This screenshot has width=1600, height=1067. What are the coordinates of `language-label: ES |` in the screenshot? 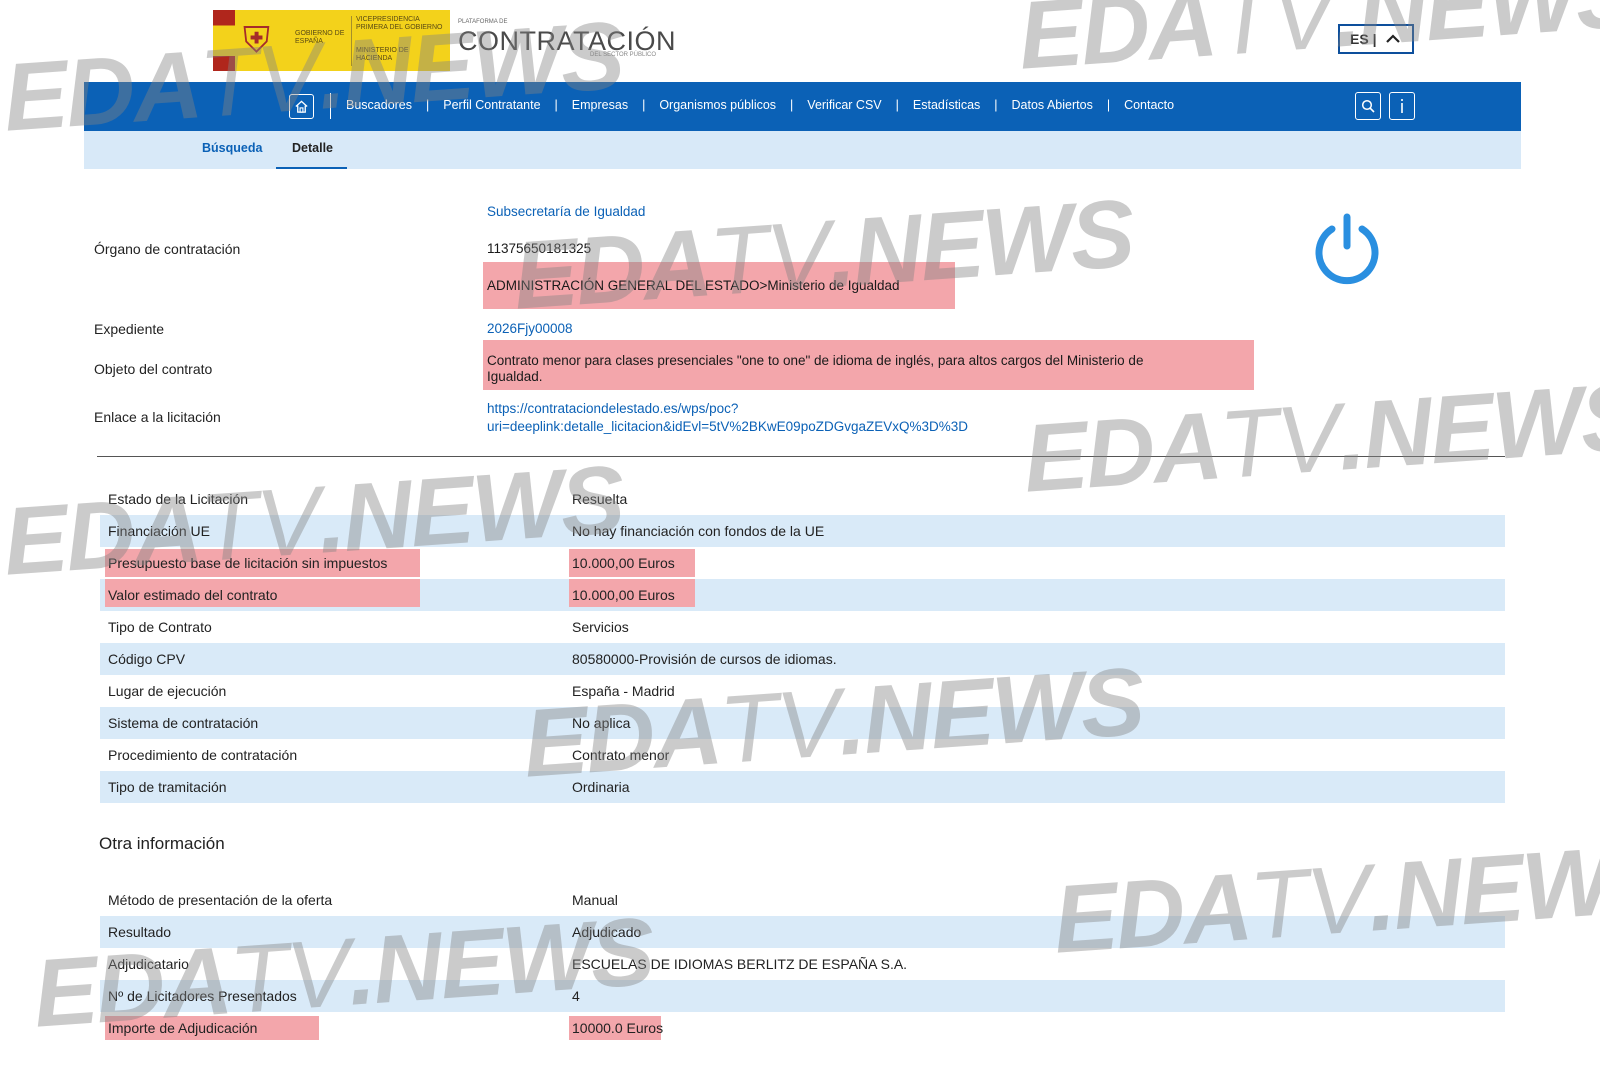 It's located at (1363, 39).